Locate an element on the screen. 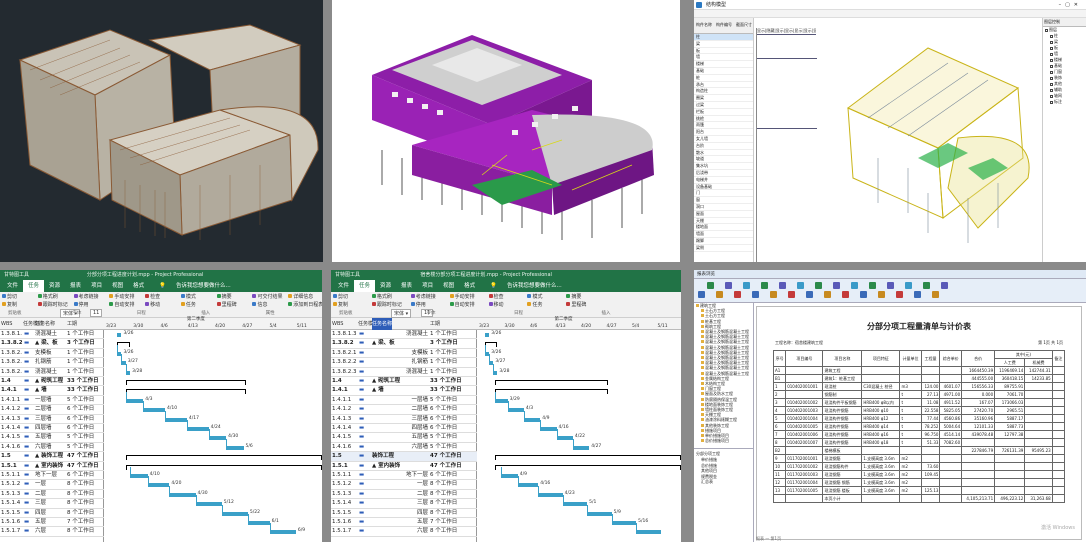 The image size is (1086, 542). component-list-item: 设备基础 is located at coordinates (723, 187).